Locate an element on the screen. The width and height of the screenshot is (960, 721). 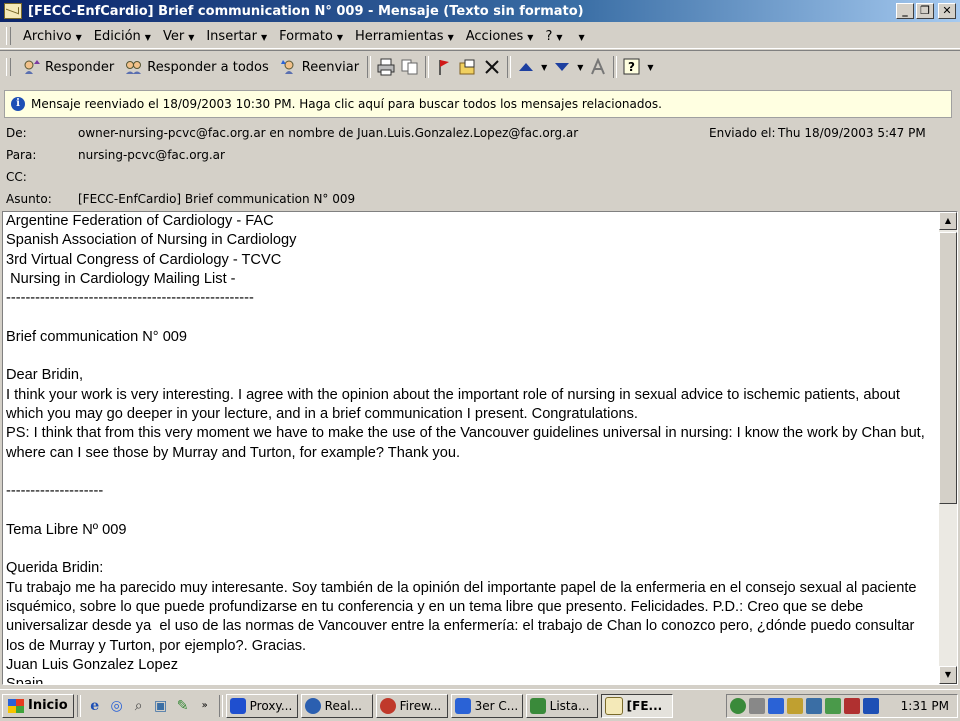
delete-button is located at coordinates (492, 67).